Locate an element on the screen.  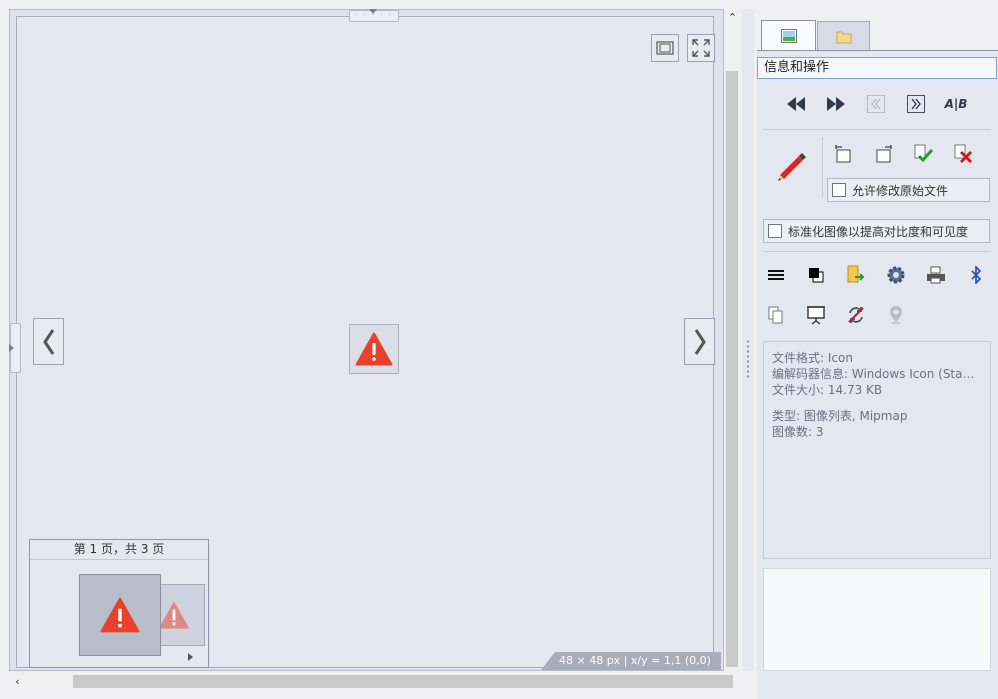
prev-page-button is located at coordinates (876, 104).